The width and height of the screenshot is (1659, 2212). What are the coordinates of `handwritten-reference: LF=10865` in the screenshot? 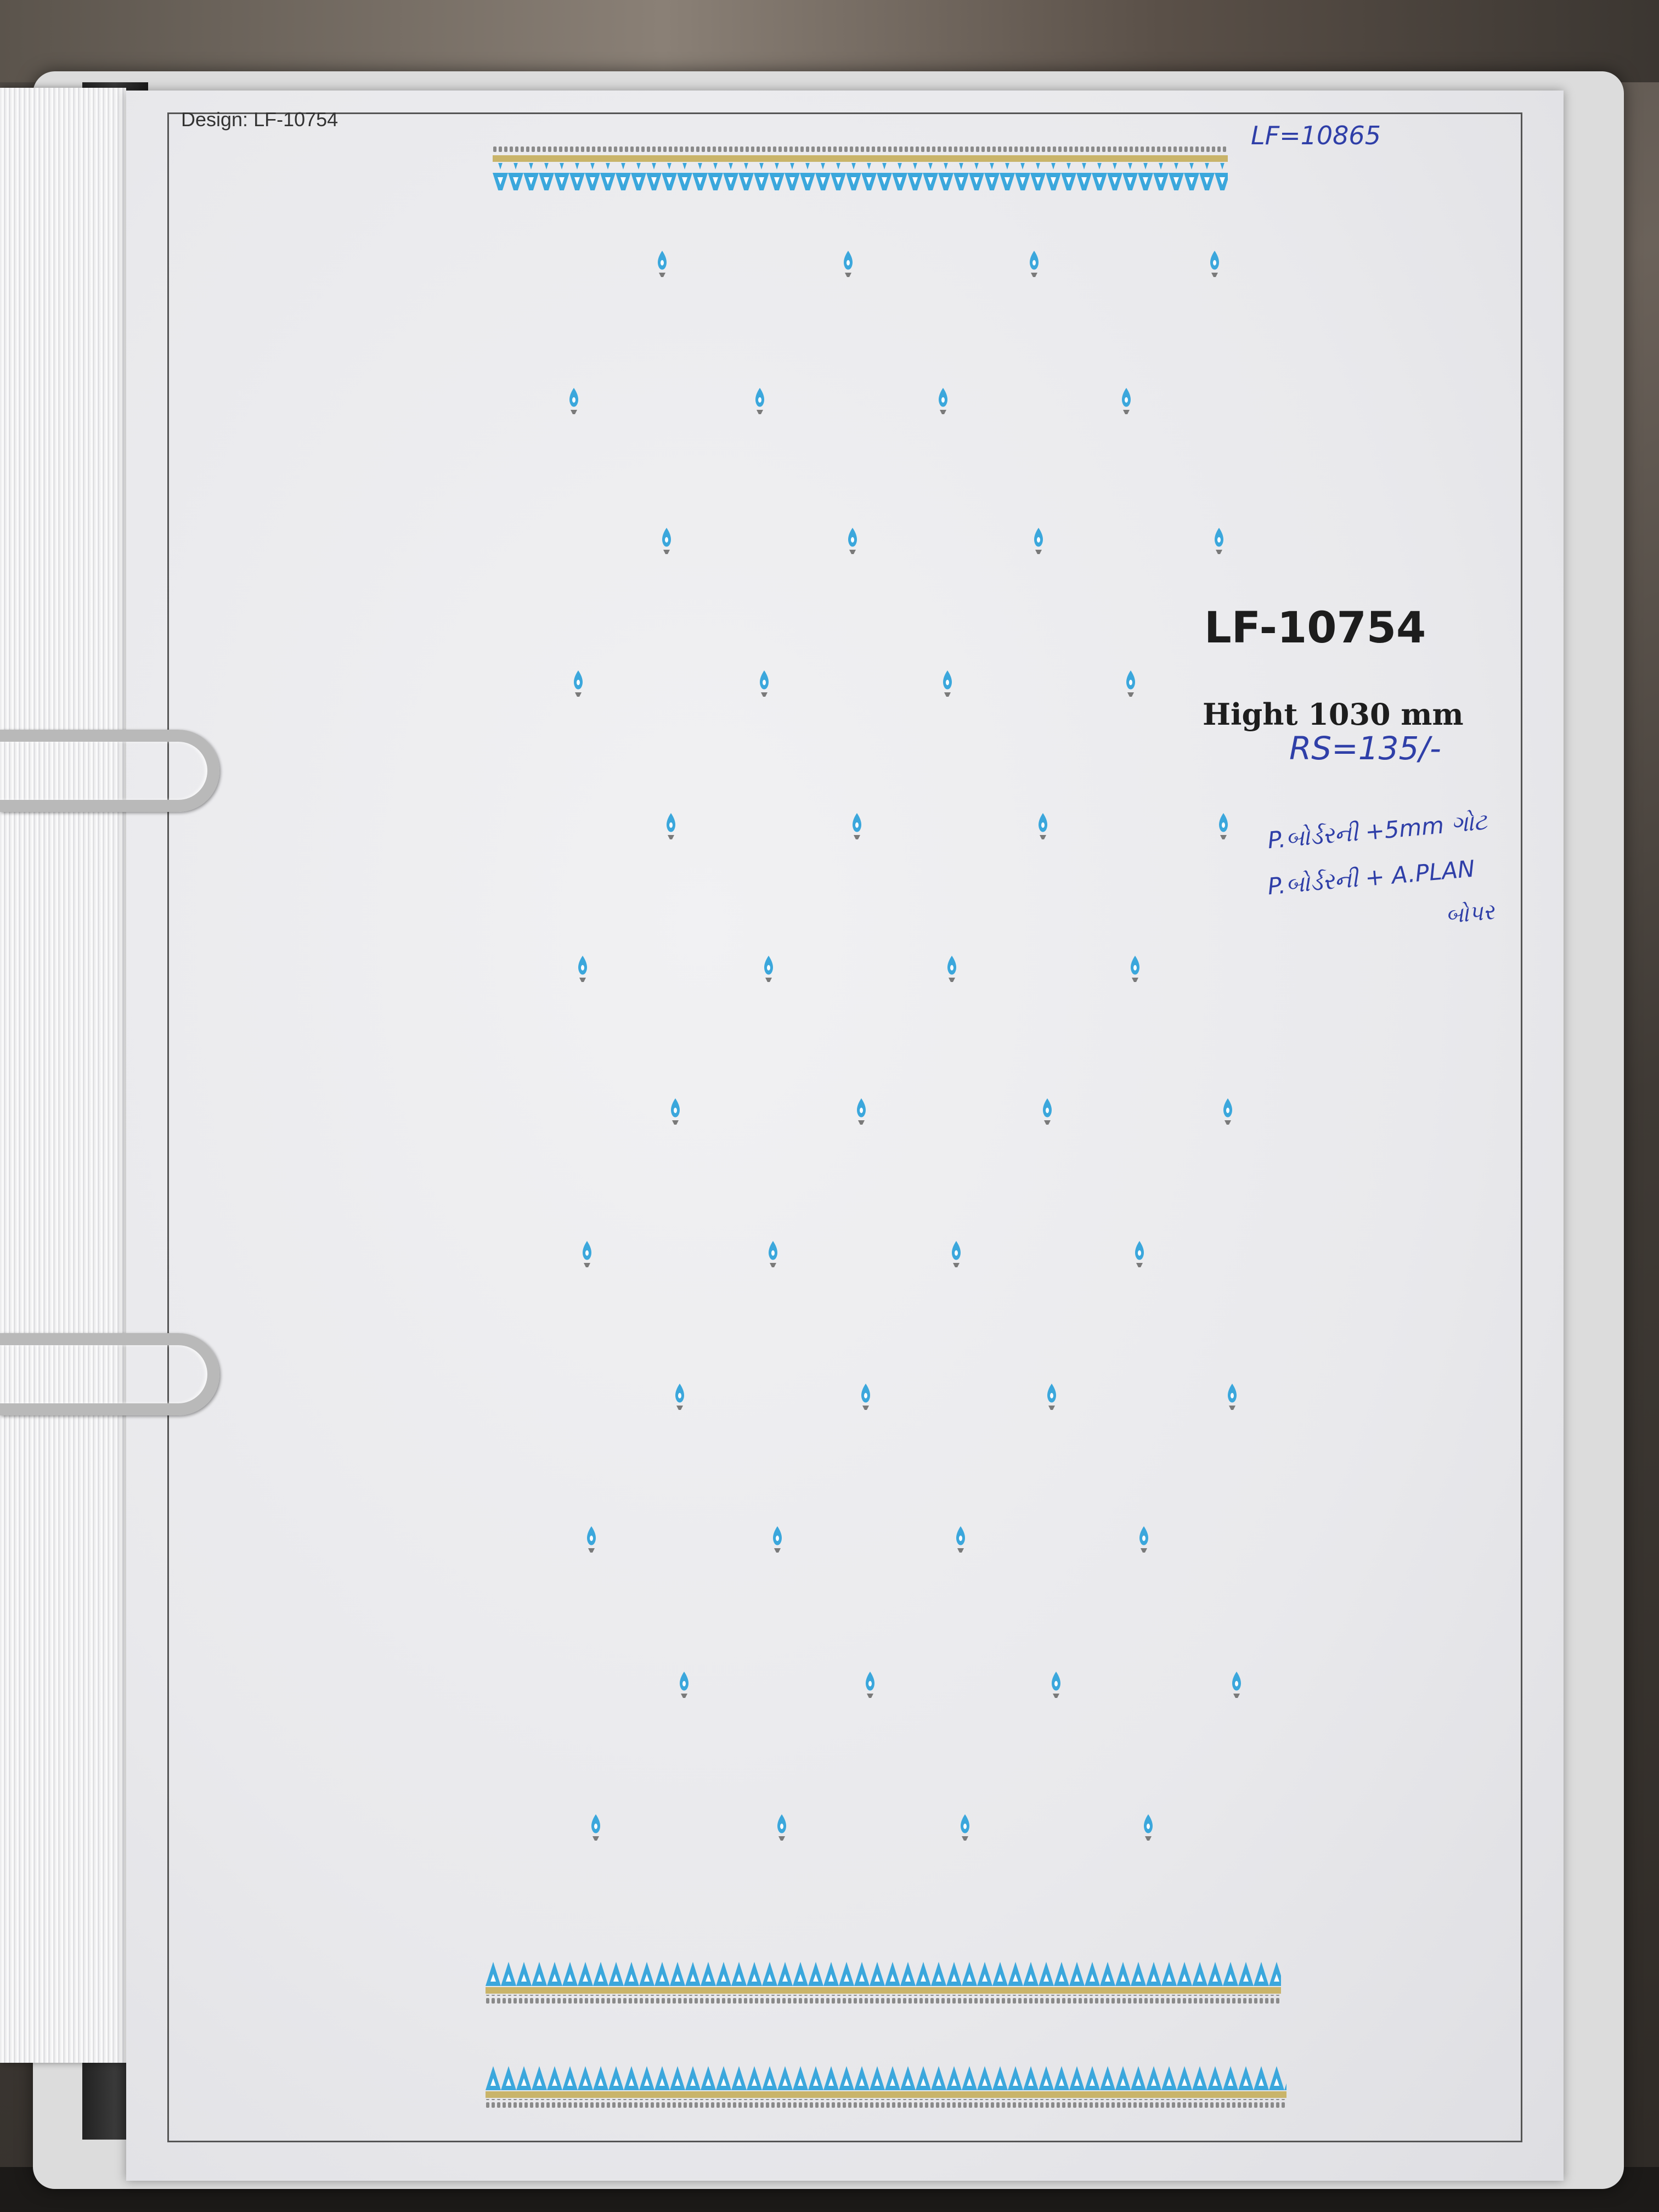 It's located at (1316, 135).